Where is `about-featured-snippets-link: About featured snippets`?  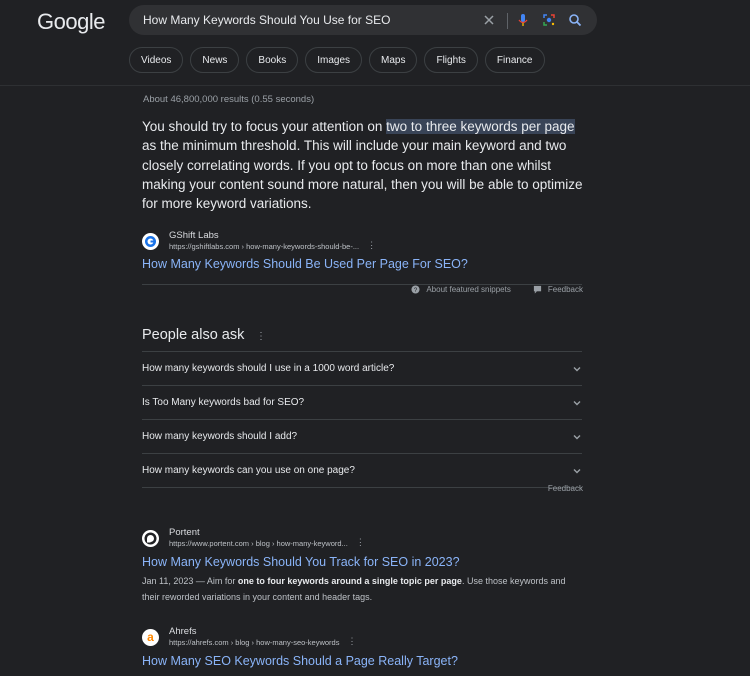
about-featured-snippets-link: About featured snippets is located at coordinates (468, 289).